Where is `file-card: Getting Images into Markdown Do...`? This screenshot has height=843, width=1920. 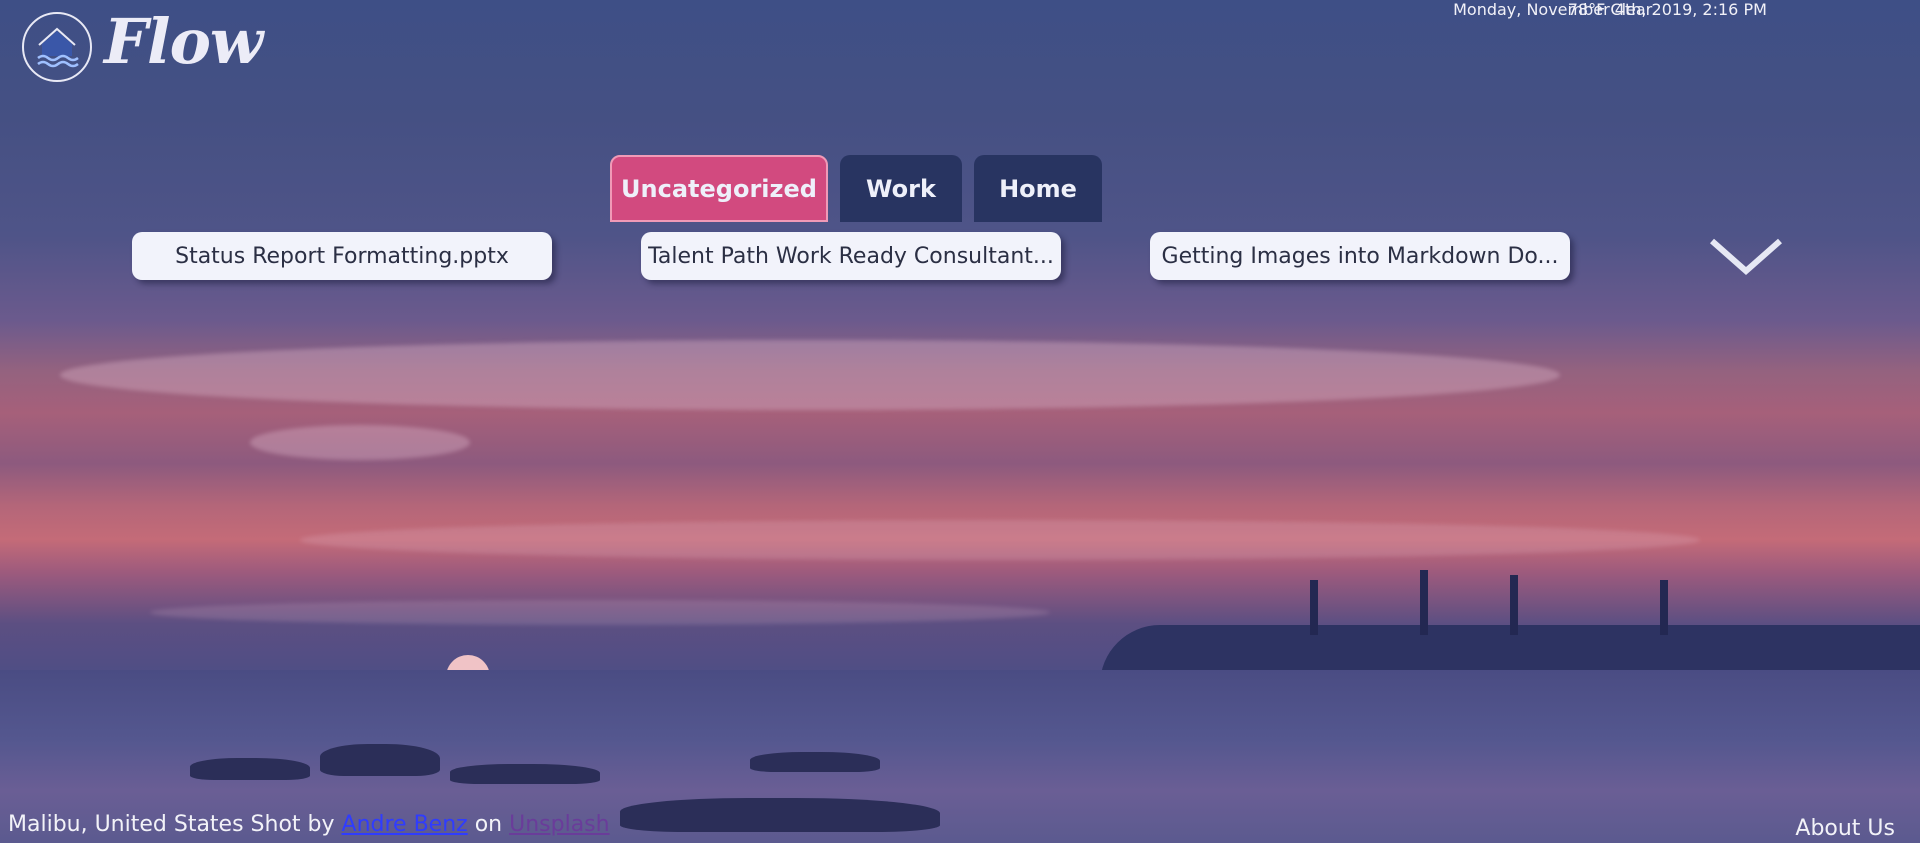 file-card: Getting Images into Markdown Do... is located at coordinates (1360, 256).